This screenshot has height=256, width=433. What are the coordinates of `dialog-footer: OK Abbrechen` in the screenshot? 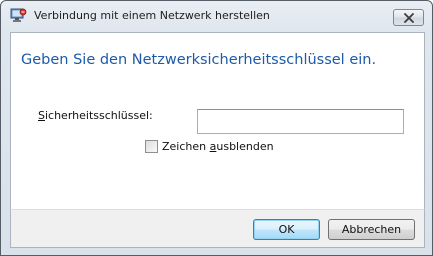 It's located at (217, 228).